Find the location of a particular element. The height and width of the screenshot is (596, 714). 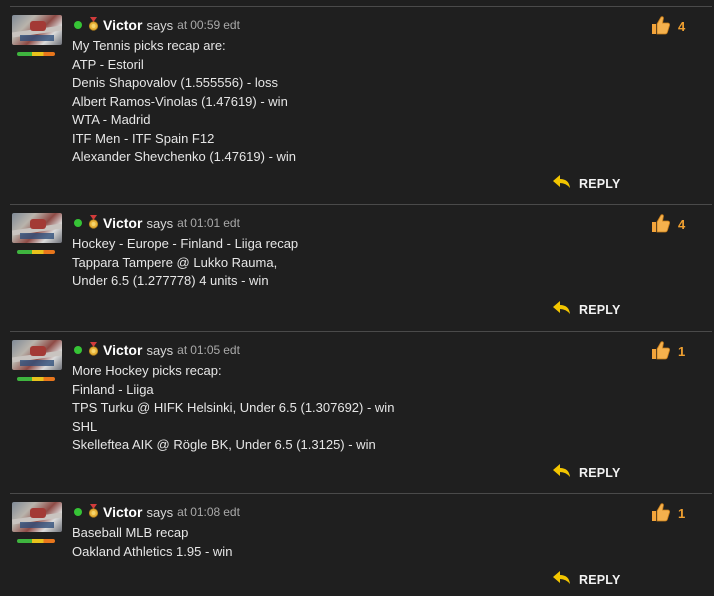

comment-header: Victor says at 00:59 edt is located at coordinates (157, 25).